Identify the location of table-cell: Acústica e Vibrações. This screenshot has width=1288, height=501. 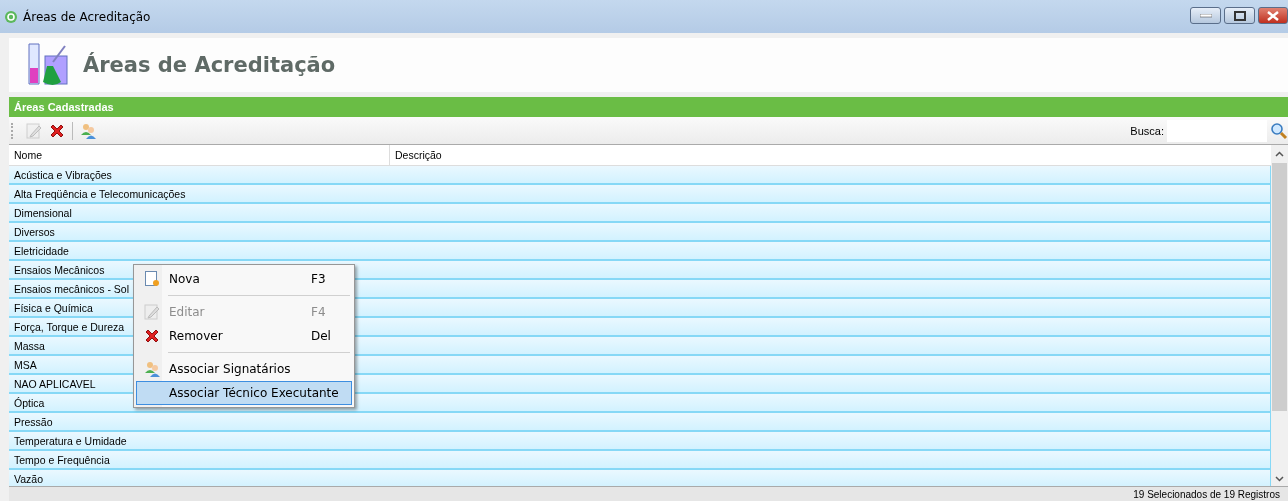
(63, 174).